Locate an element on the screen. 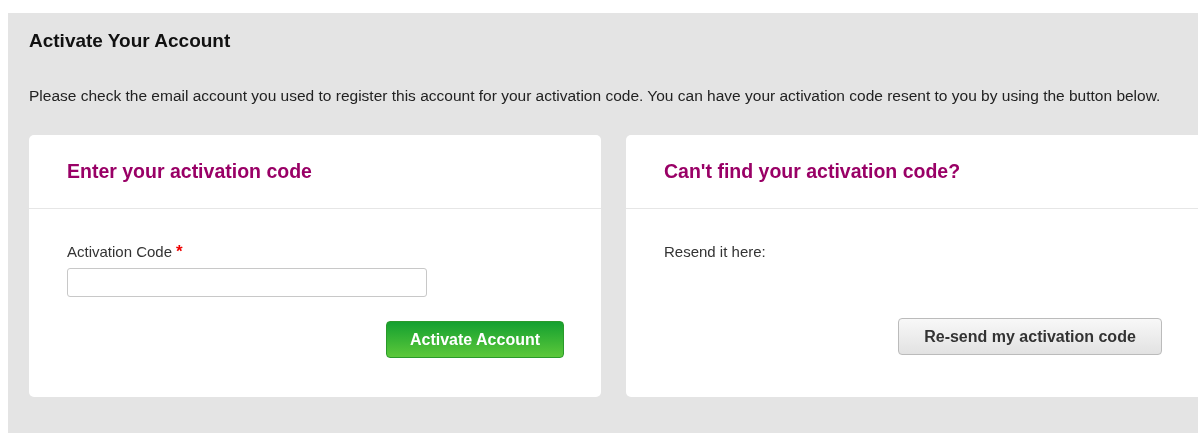 This screenshot has width=1198, height=441. card-title: Enter your activation code is located at coordinates (189, 171).